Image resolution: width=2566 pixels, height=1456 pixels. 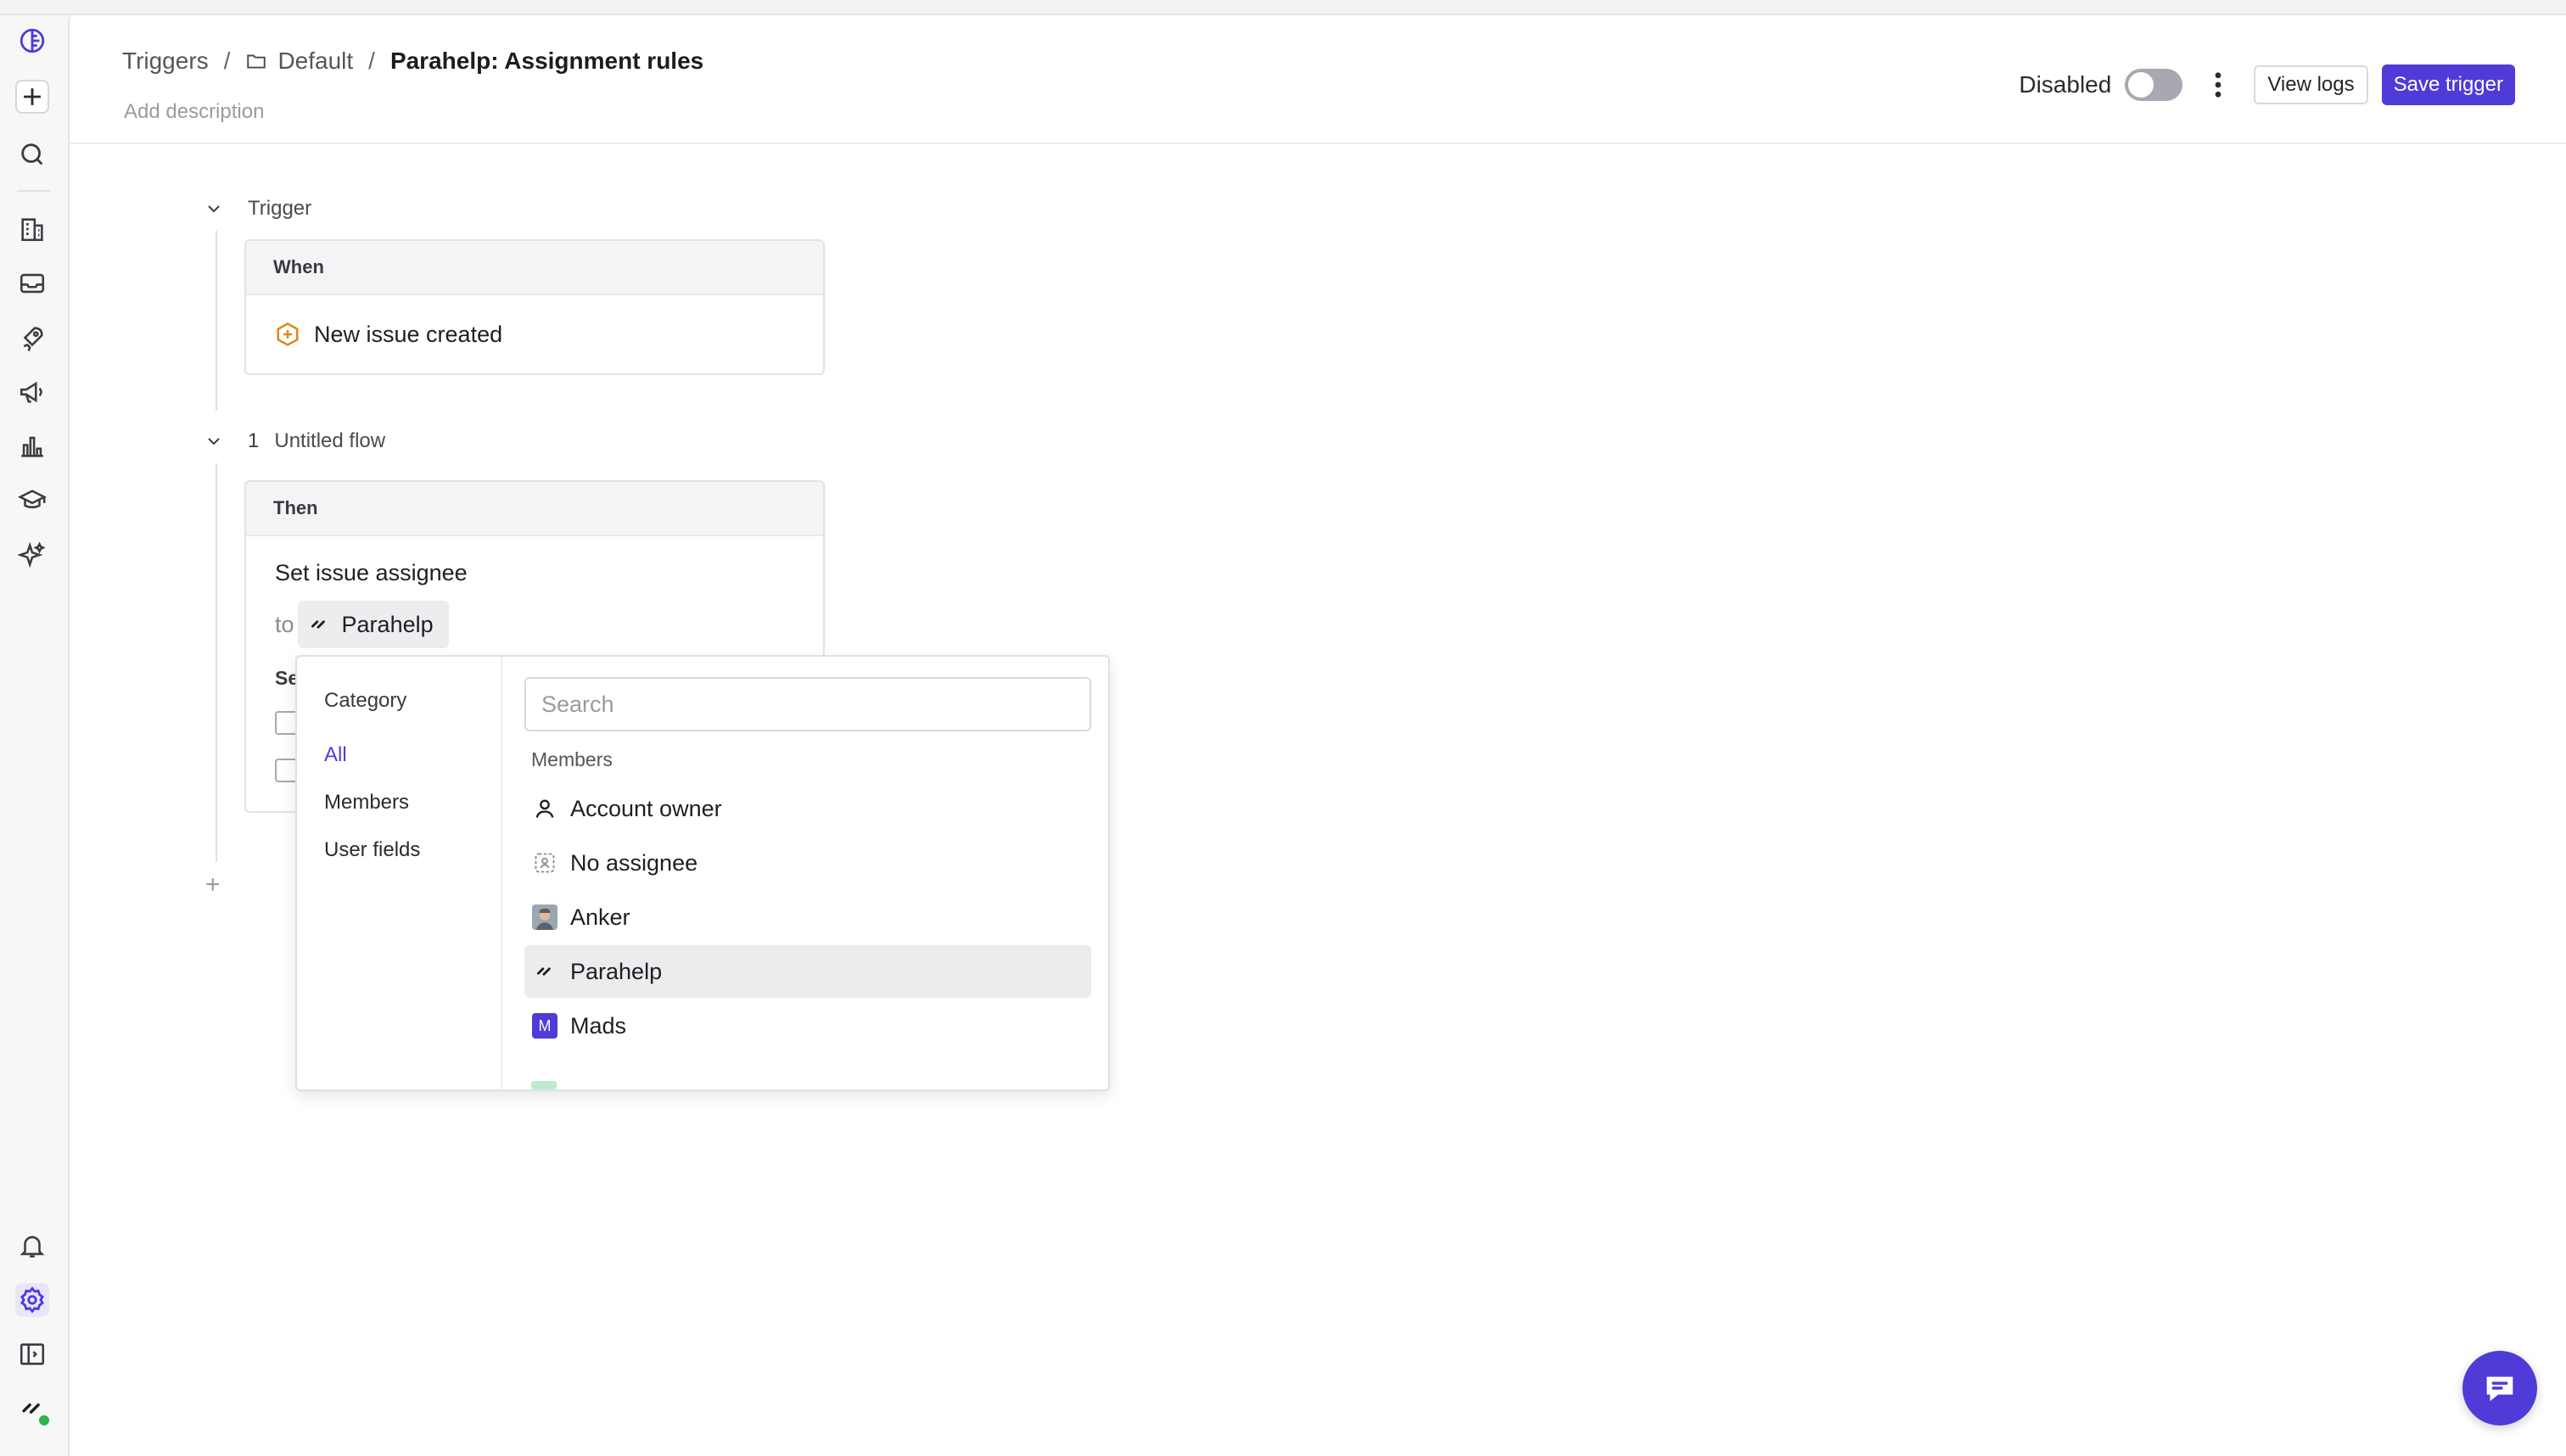 I want to click on members-group-label: Members, so click(x=572, y=759).